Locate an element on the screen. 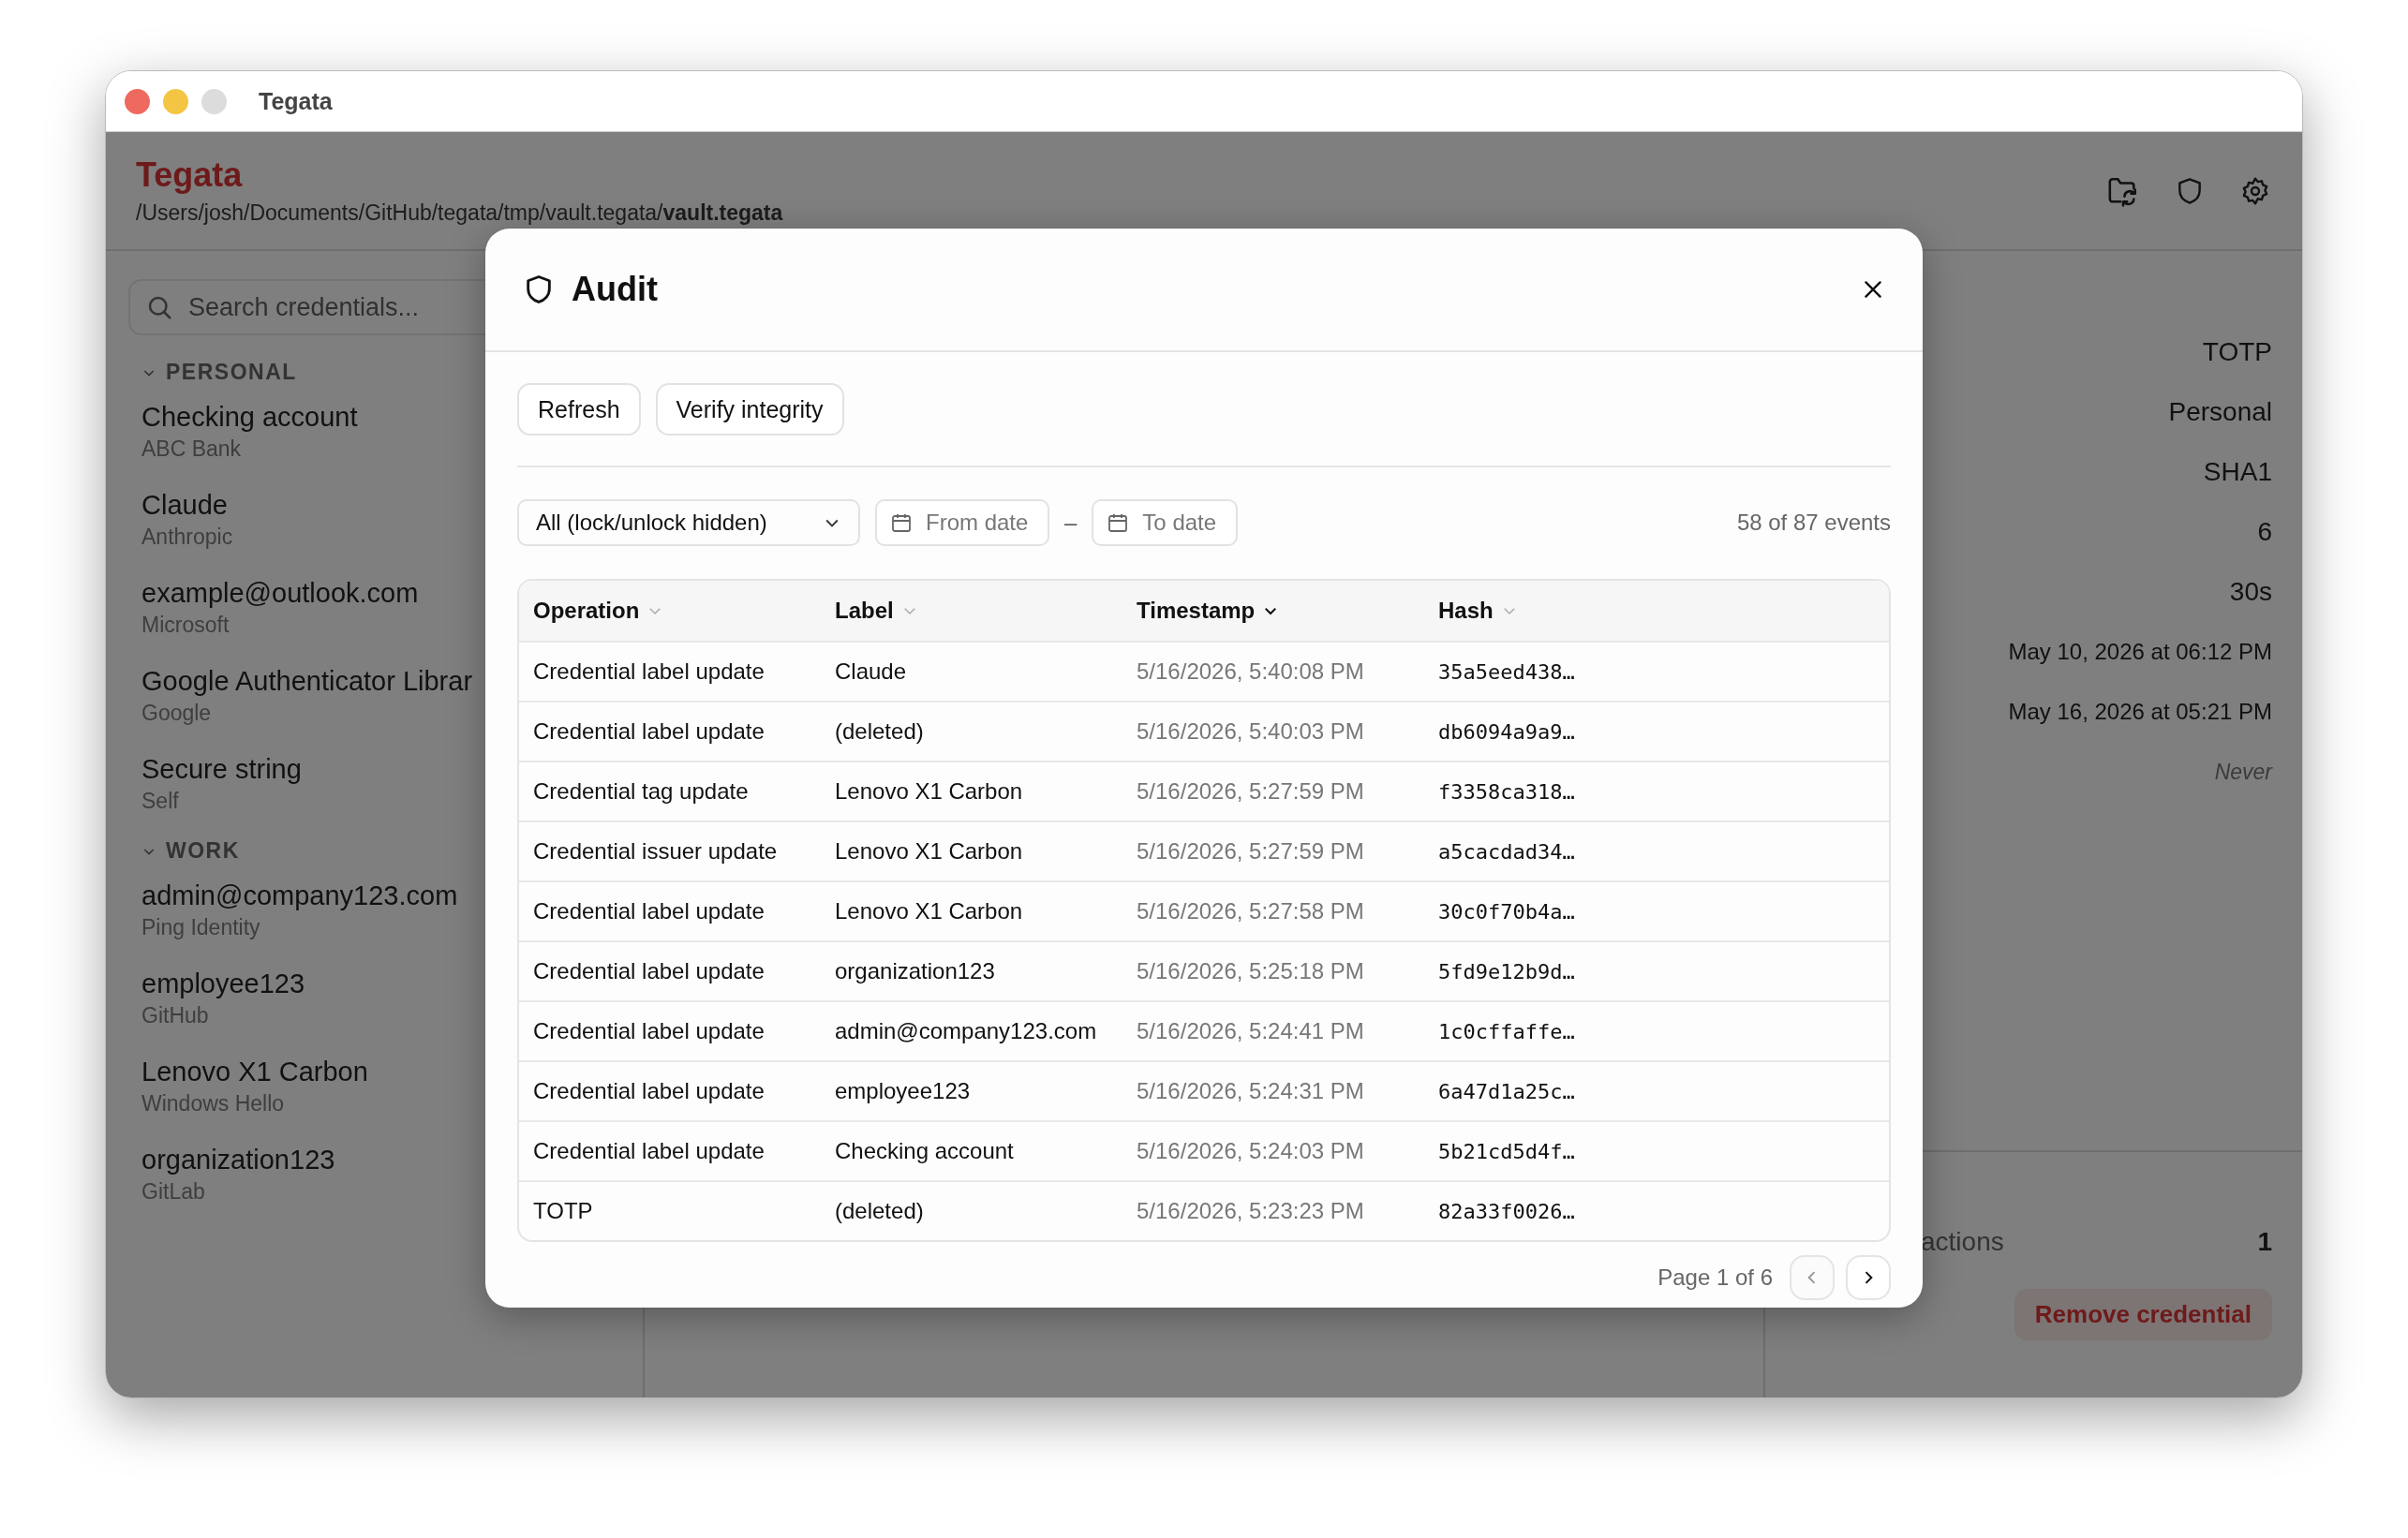  table-cell: 5/16/2026, 5:40:03 PM is located at coordinates (1250, 731).